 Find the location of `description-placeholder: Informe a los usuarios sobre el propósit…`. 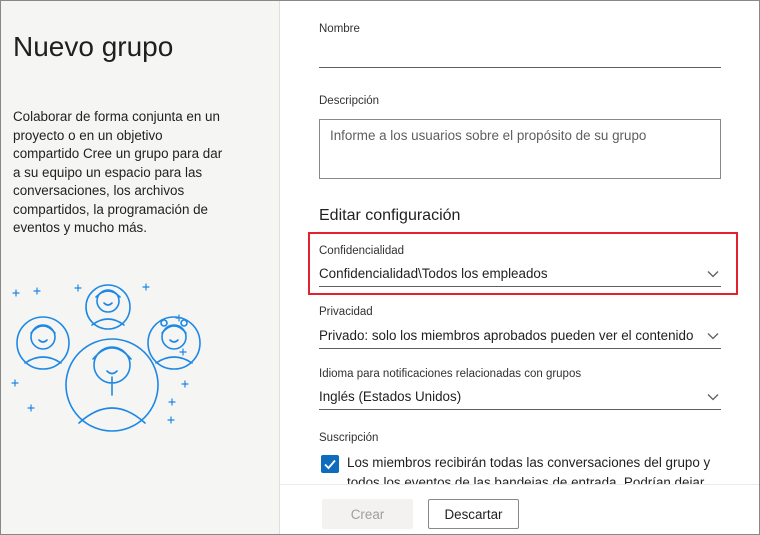

description-placeholder: Informe a los usuarios sobre el propósit… is located at coordinates (488, 135).